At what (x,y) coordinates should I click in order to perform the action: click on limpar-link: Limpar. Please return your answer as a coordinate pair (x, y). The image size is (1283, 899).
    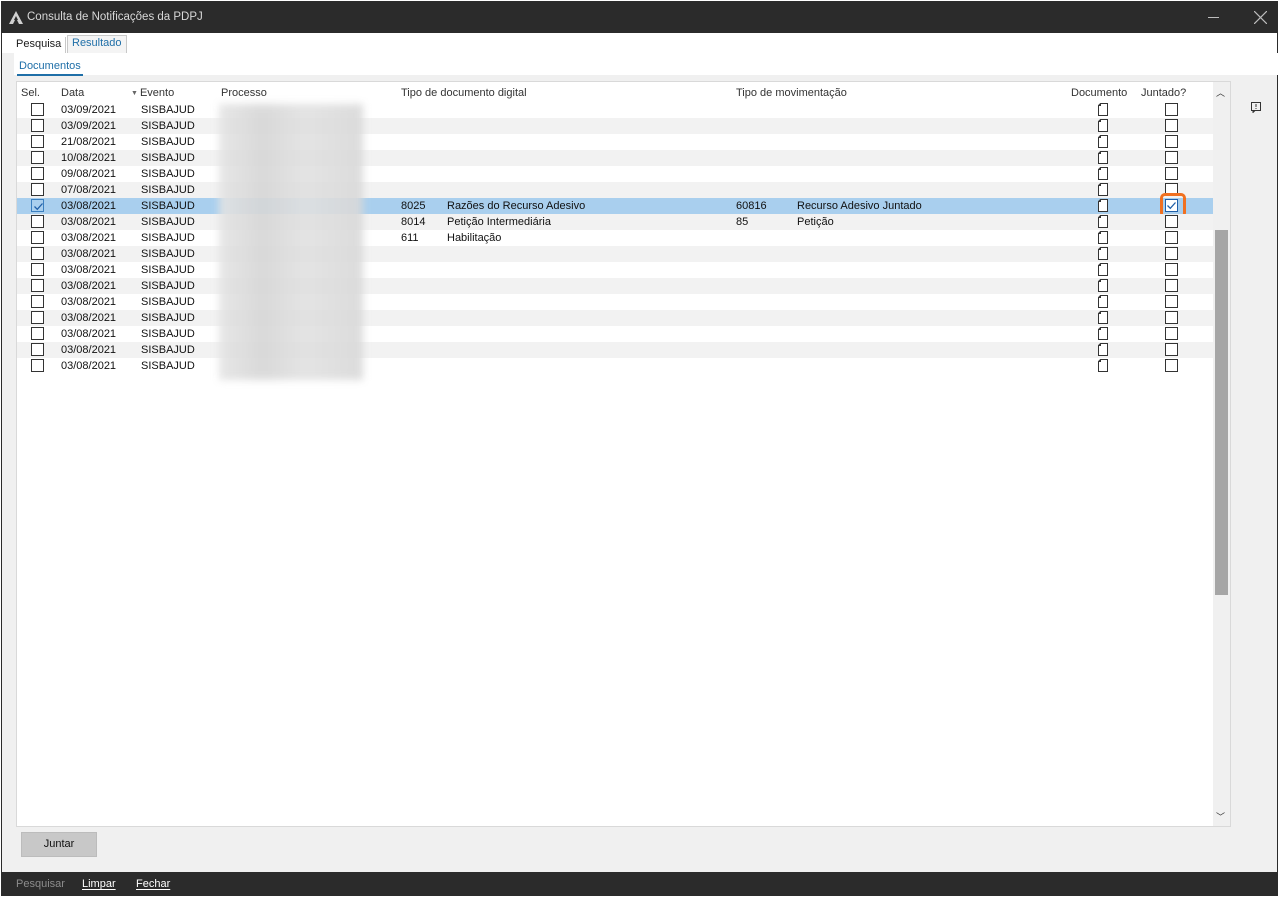
    Looking at the image, I should click on (99, 884).